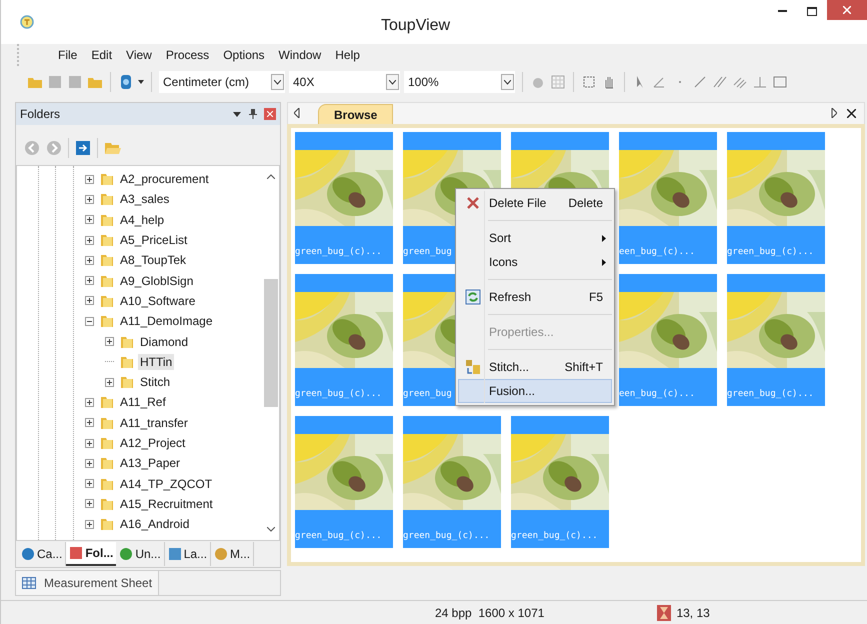  I want to click on caret-icon, so click(141, 82).